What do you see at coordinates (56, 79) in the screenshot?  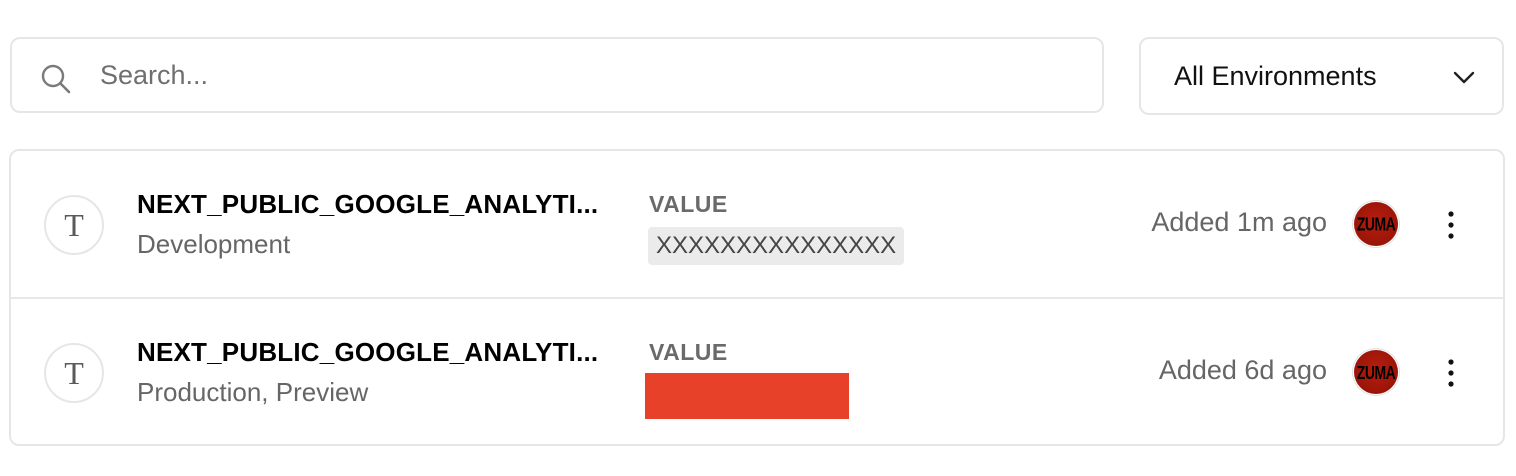 I see `search-icon` at bounding box center [56, 79].